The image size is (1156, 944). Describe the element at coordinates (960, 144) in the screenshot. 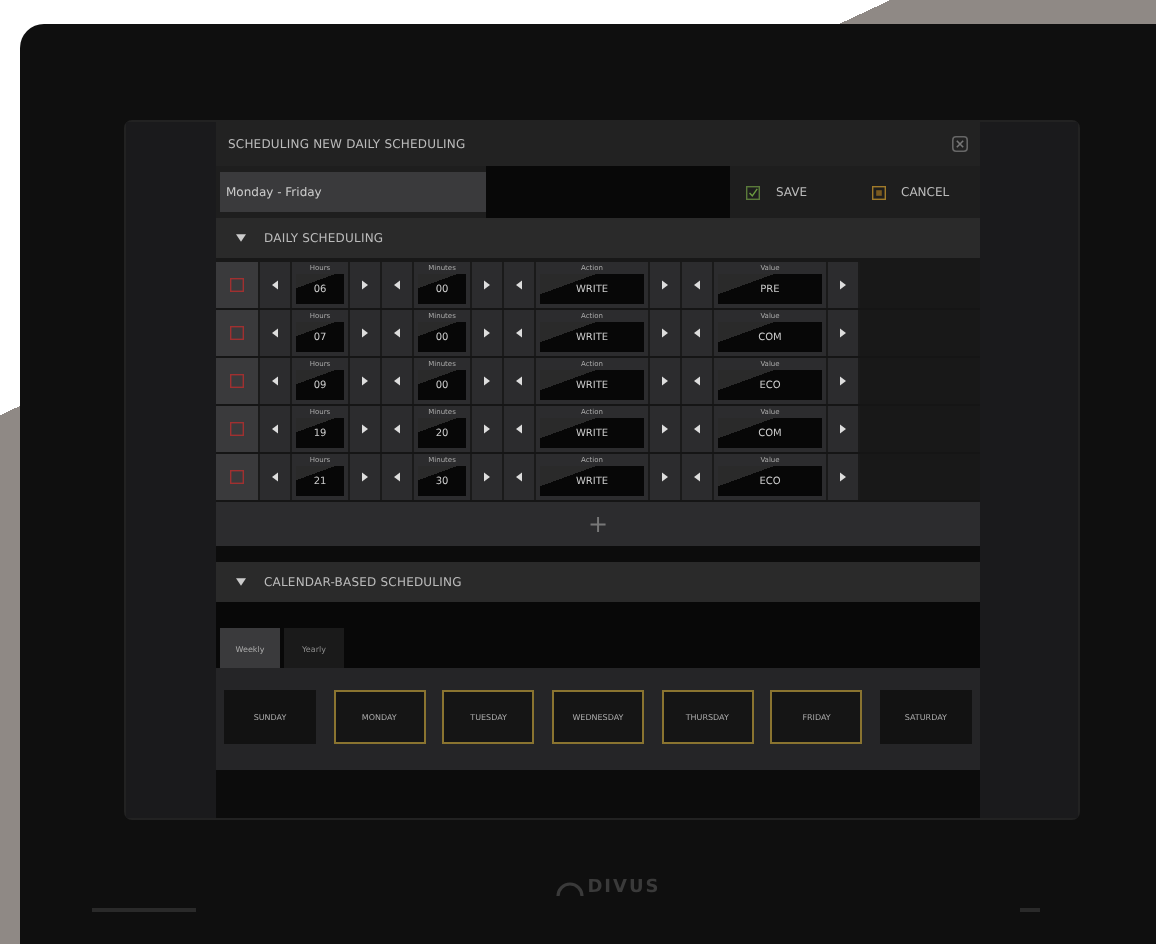

I see `close-icon` at that location.